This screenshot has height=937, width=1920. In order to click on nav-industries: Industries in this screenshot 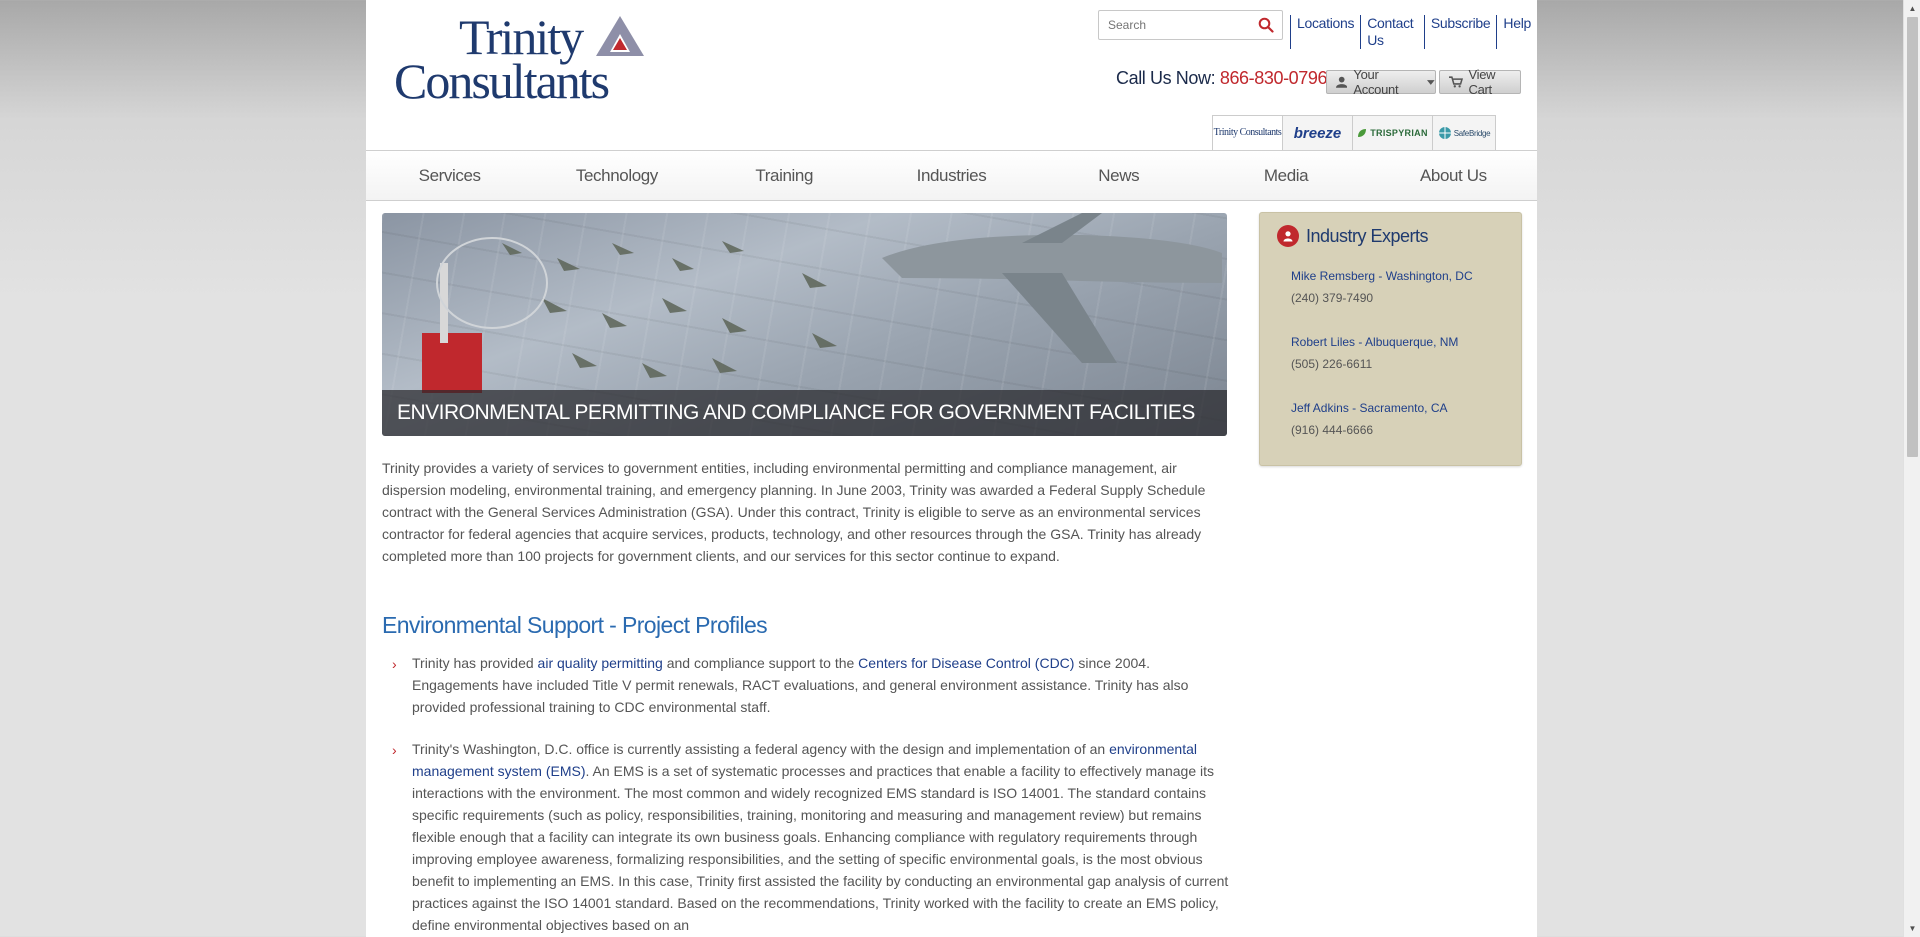, I will do `click(951, 175)`.